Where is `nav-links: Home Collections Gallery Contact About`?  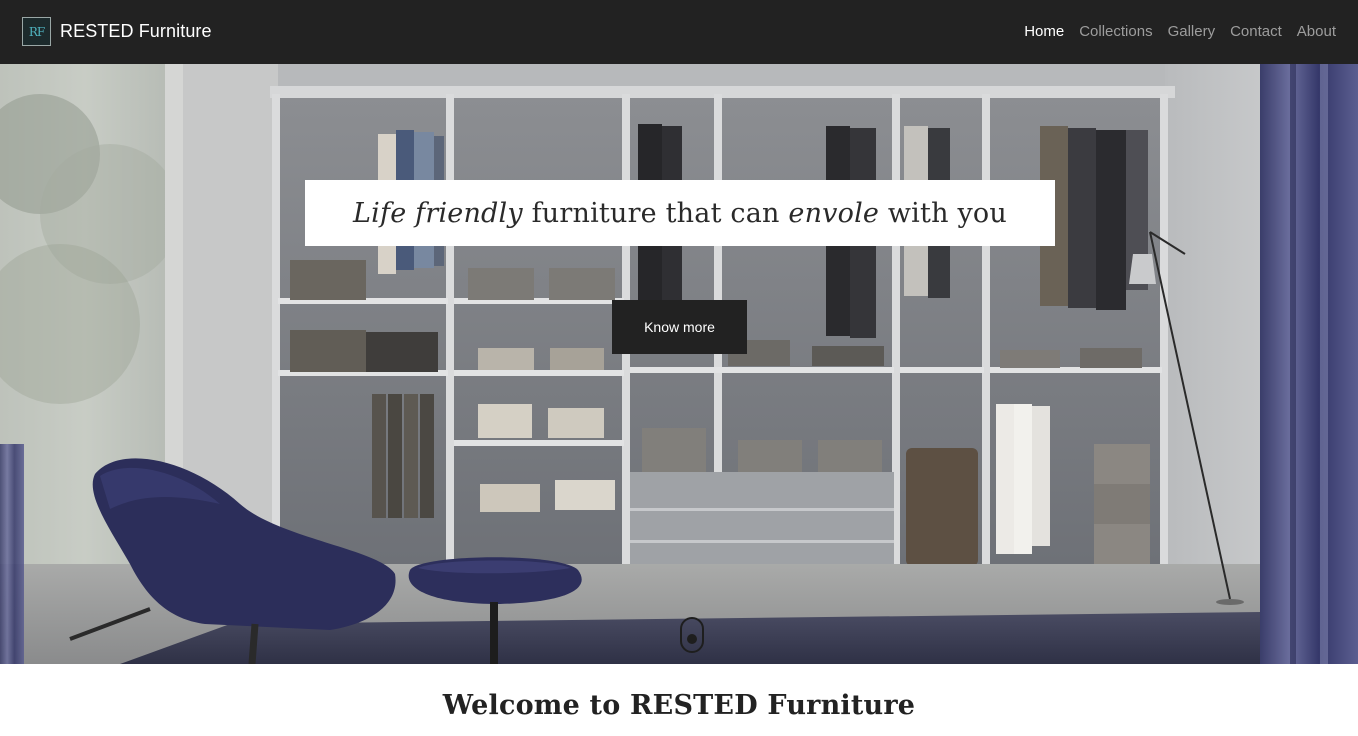 nav-links: Home Collections Gallery Contact About is located at coordinates (1172, 31).